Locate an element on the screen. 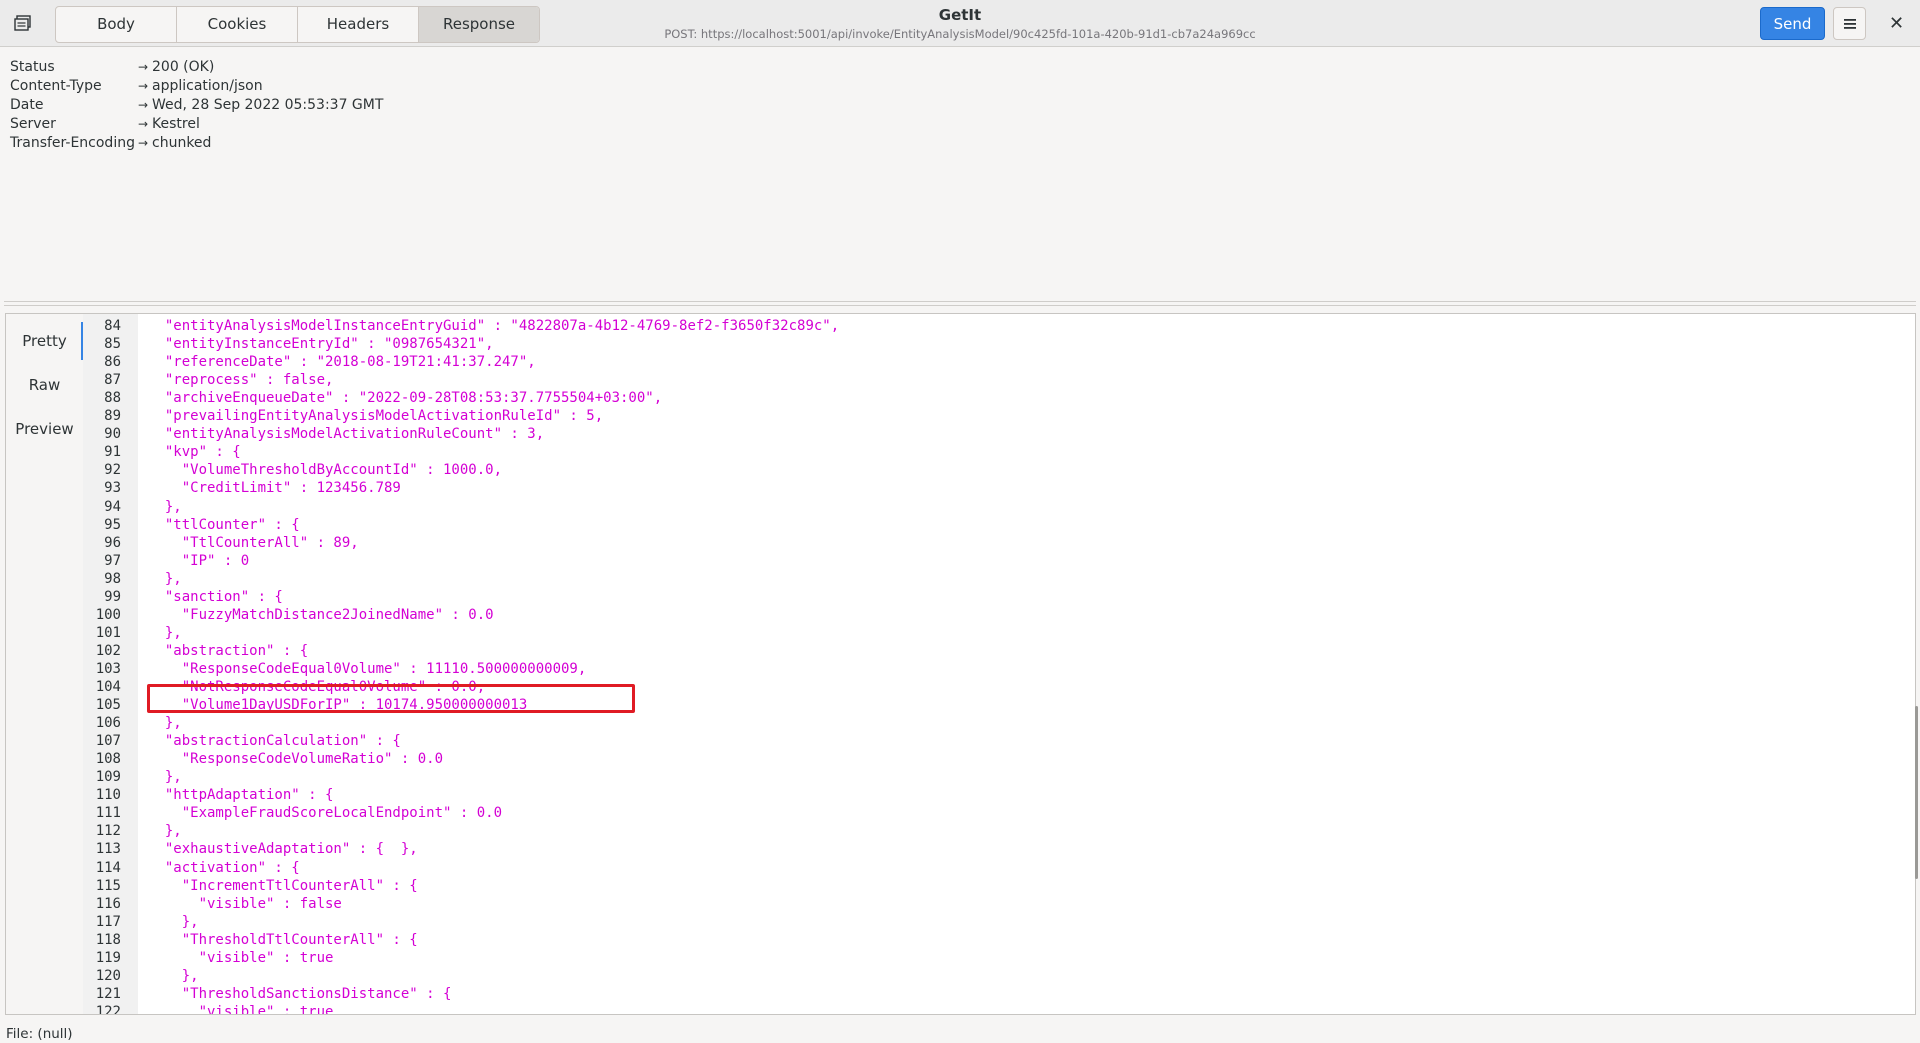 The image size is (1920, 1043). mode-raw: Raw is located at coordinates (44, 385).